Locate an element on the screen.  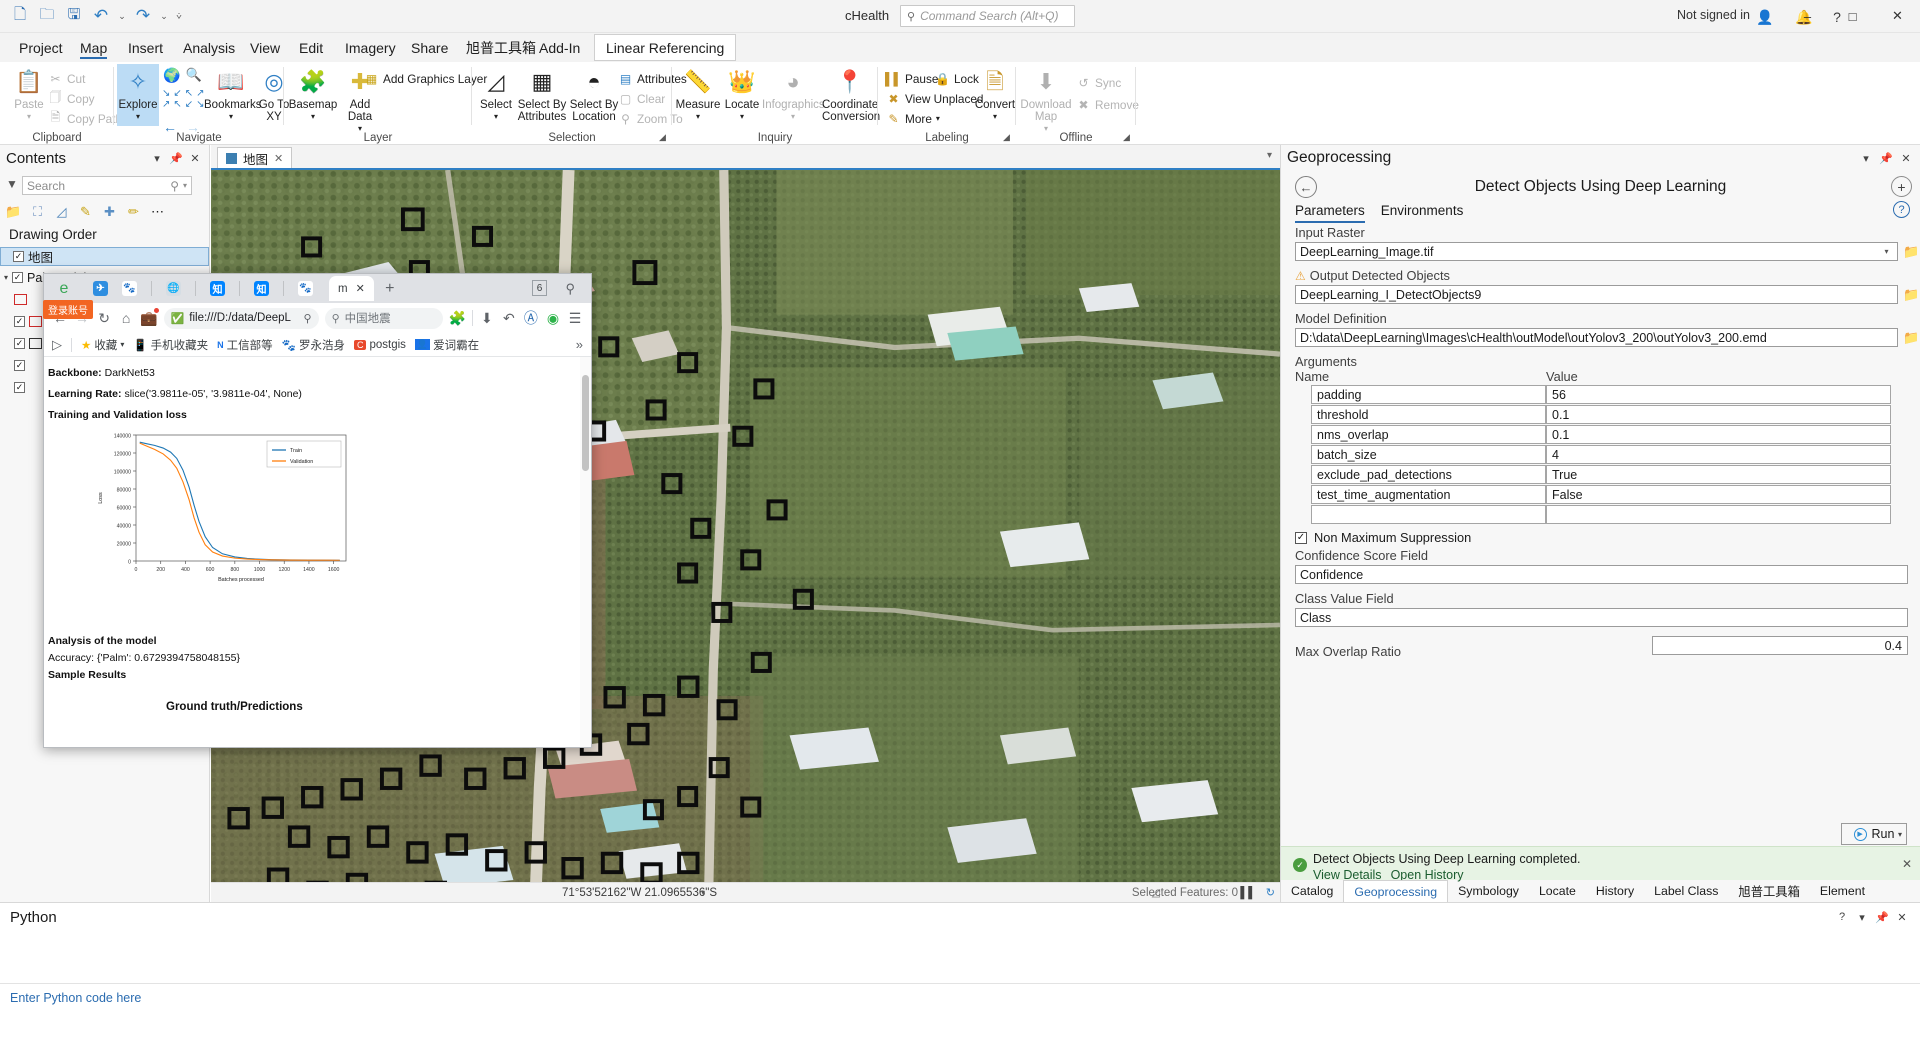
pinned-site-baidu-2-icon: 🐾 is located at coordinates (305, 288).